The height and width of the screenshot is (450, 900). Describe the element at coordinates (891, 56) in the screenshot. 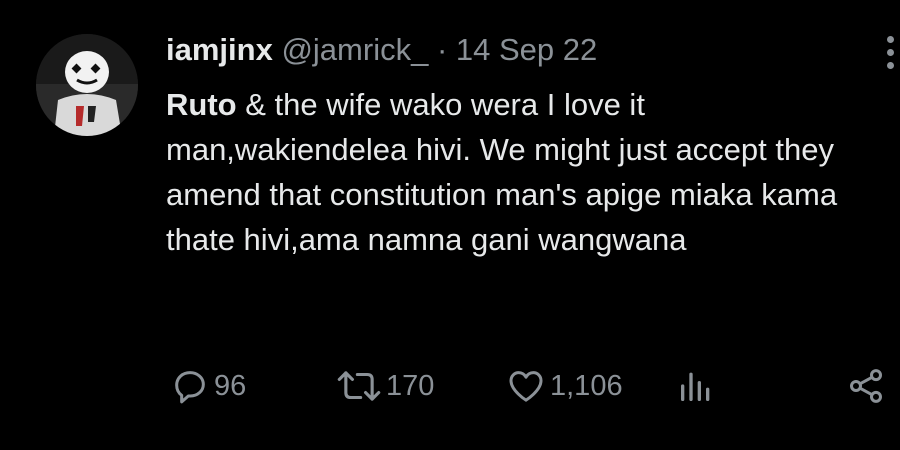

I see `more-options-icon` at that location.